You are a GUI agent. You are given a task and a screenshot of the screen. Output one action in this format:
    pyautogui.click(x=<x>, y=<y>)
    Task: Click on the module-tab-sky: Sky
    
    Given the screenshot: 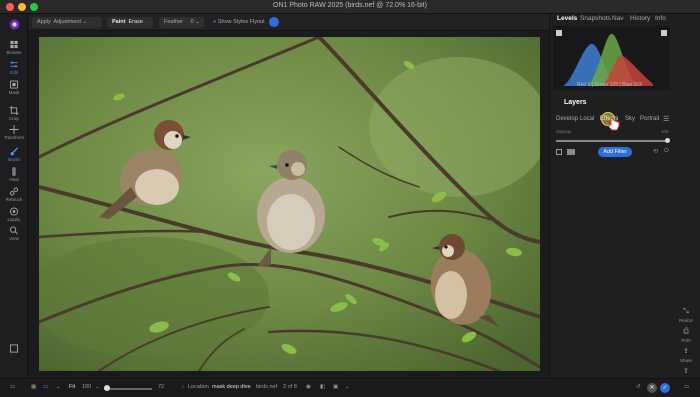 What is the action you would take?
    pyautogui.click(x=630, y=119)
    